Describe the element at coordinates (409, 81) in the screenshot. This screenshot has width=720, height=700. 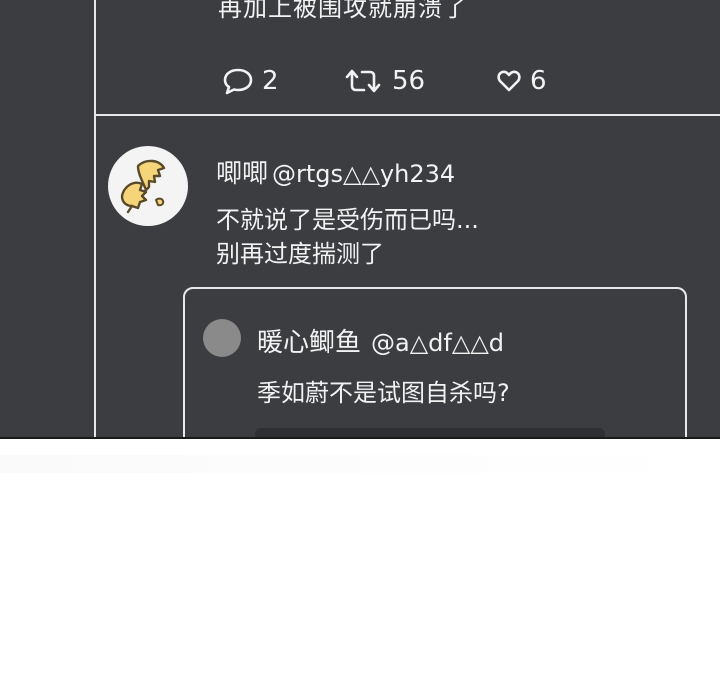
I see `retweet-count: 56` at that location.